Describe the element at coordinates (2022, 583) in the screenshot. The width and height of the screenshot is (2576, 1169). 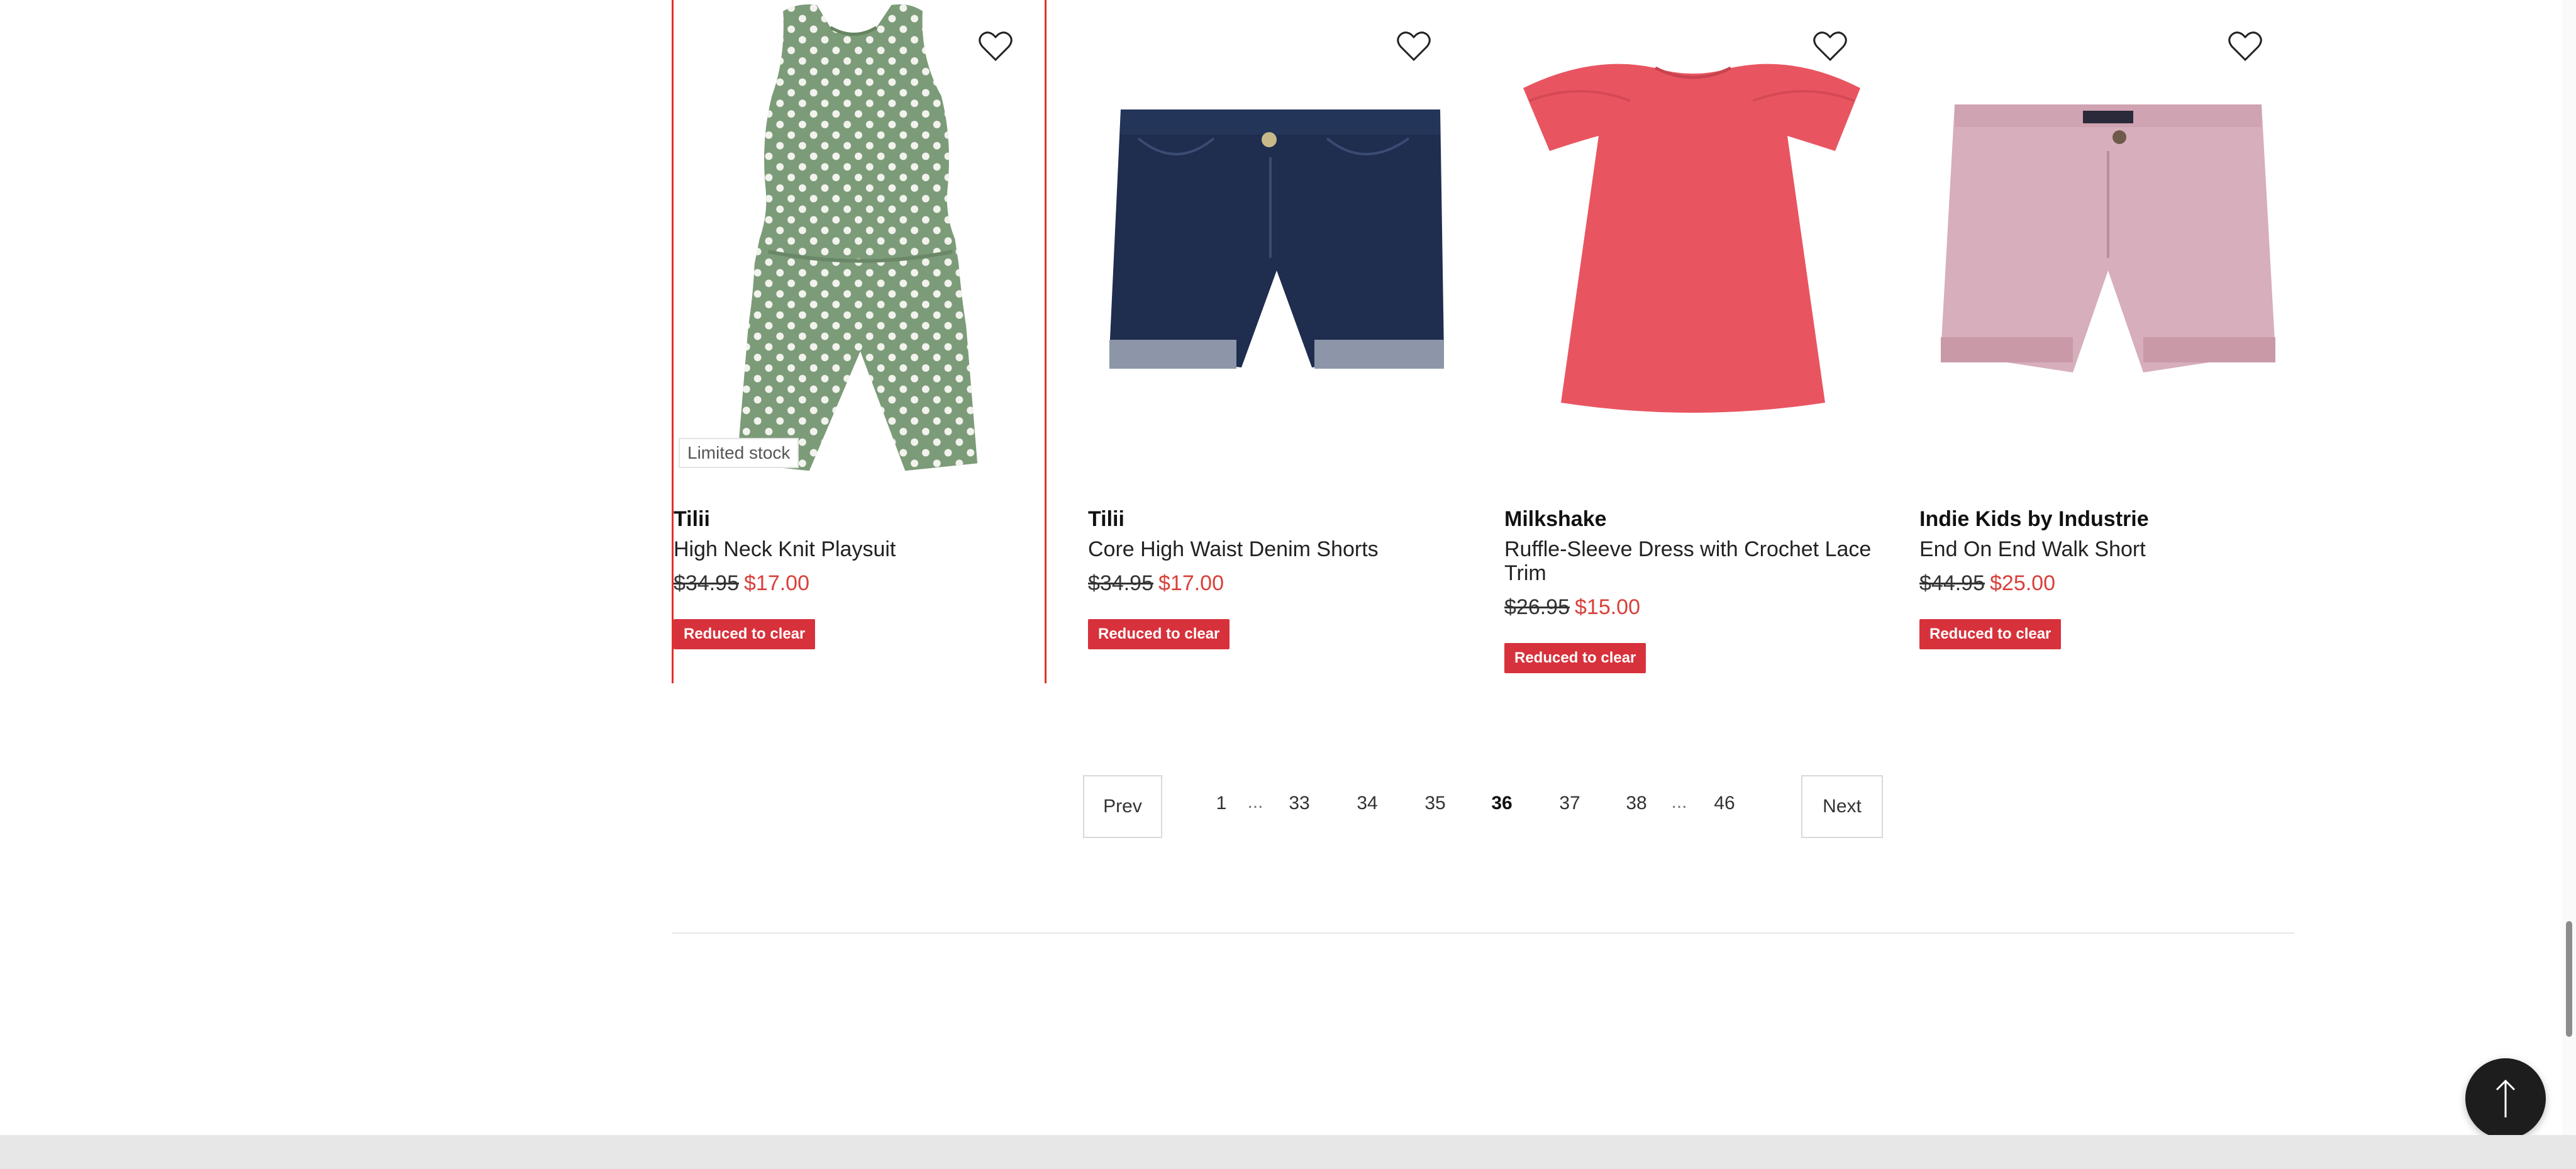
I see `sale-price: $25.00` at that location.